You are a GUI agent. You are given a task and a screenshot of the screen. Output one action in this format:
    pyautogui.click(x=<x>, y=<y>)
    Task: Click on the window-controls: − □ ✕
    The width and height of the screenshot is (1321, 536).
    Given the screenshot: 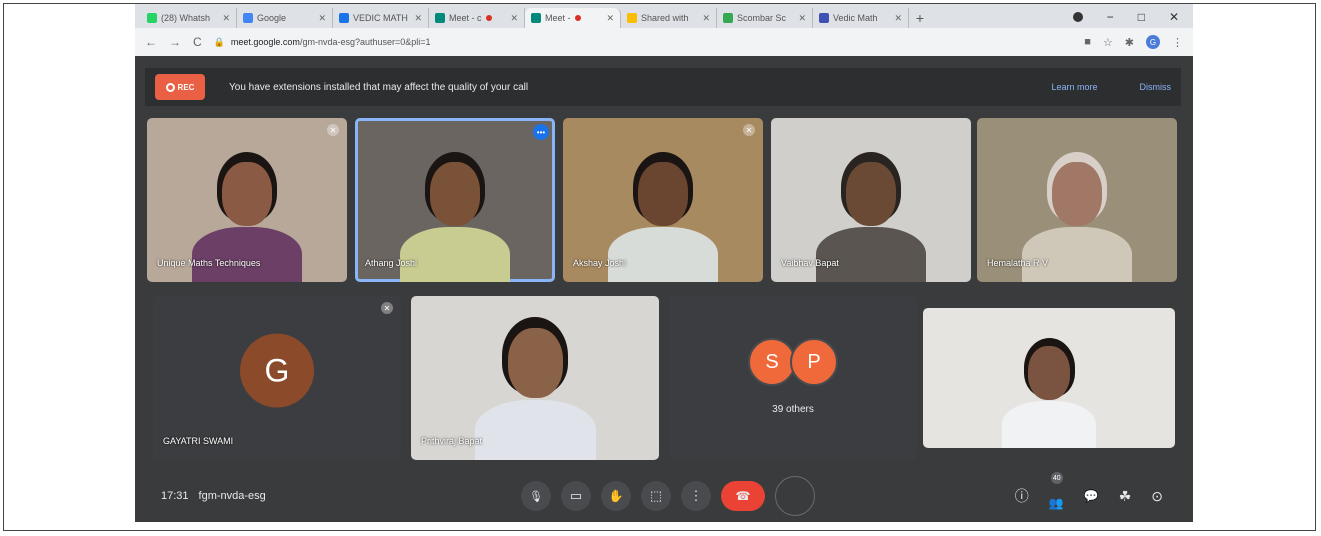 What is the action you would take?
    pyautogui.click(x=1132, y=17)
    